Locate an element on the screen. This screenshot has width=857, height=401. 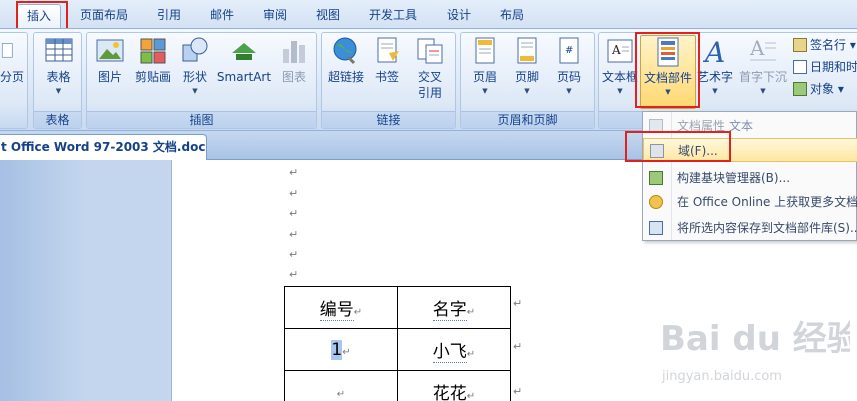
bookmark-button: 书签 is located at coordinates (387, 60).